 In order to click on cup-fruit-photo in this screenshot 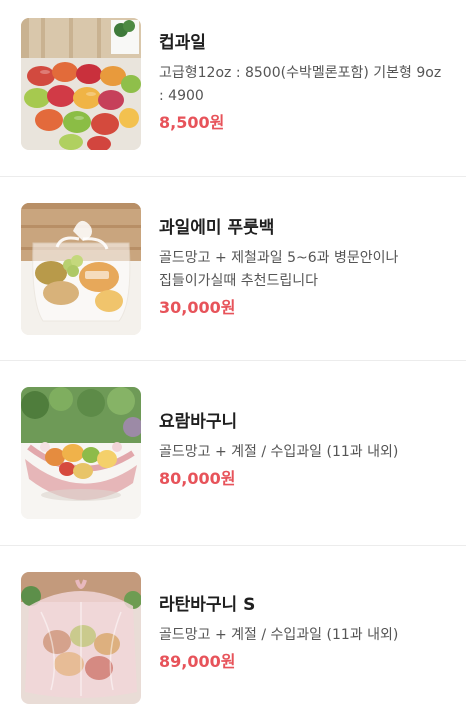, I will do `click(81, 84)`.